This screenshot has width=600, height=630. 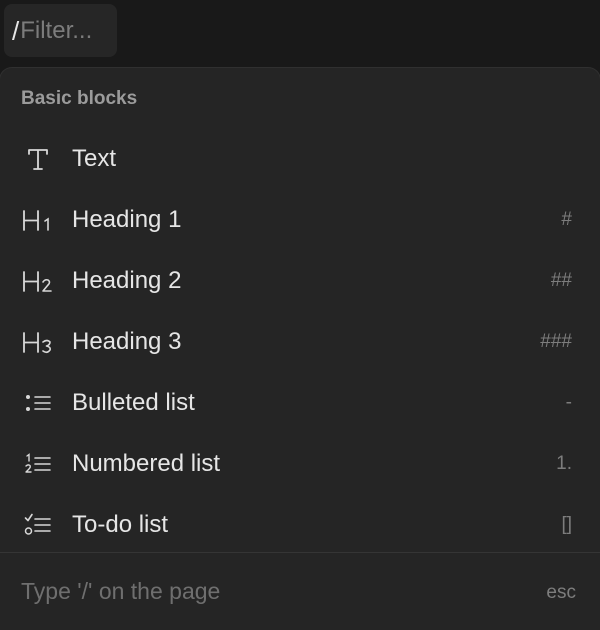 I want to click on menu-item-label: Heading 2, so click(x=127, y=280).